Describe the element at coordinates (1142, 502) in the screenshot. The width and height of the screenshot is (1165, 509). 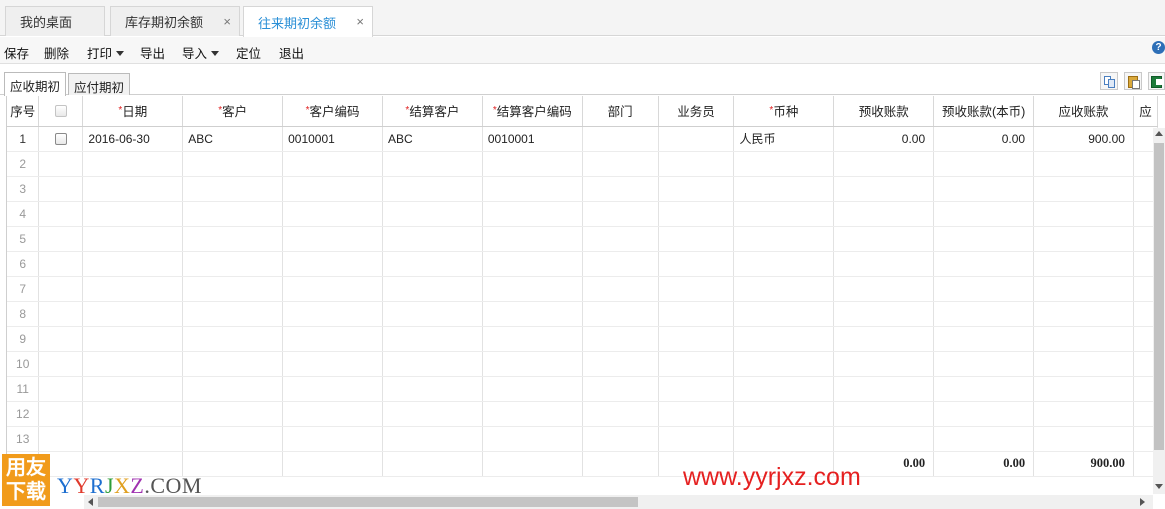
I see `scroll-right-icon` at that location.